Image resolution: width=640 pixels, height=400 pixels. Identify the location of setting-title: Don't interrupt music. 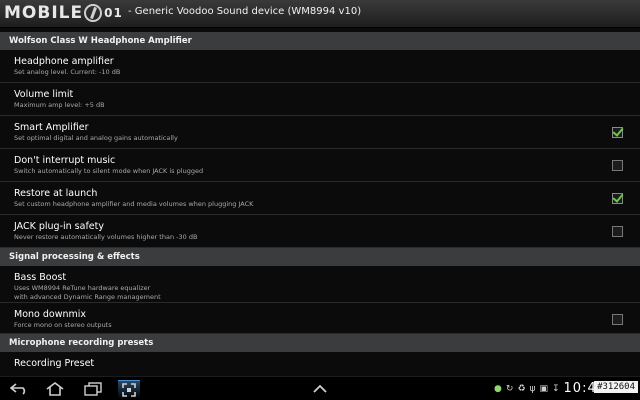
(65, 160).